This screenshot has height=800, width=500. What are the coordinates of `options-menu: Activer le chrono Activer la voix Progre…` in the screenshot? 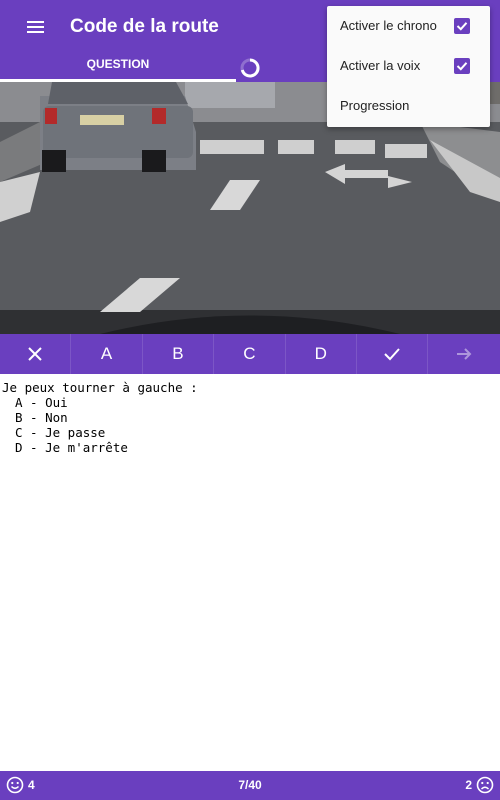 It's located at (408, 66).